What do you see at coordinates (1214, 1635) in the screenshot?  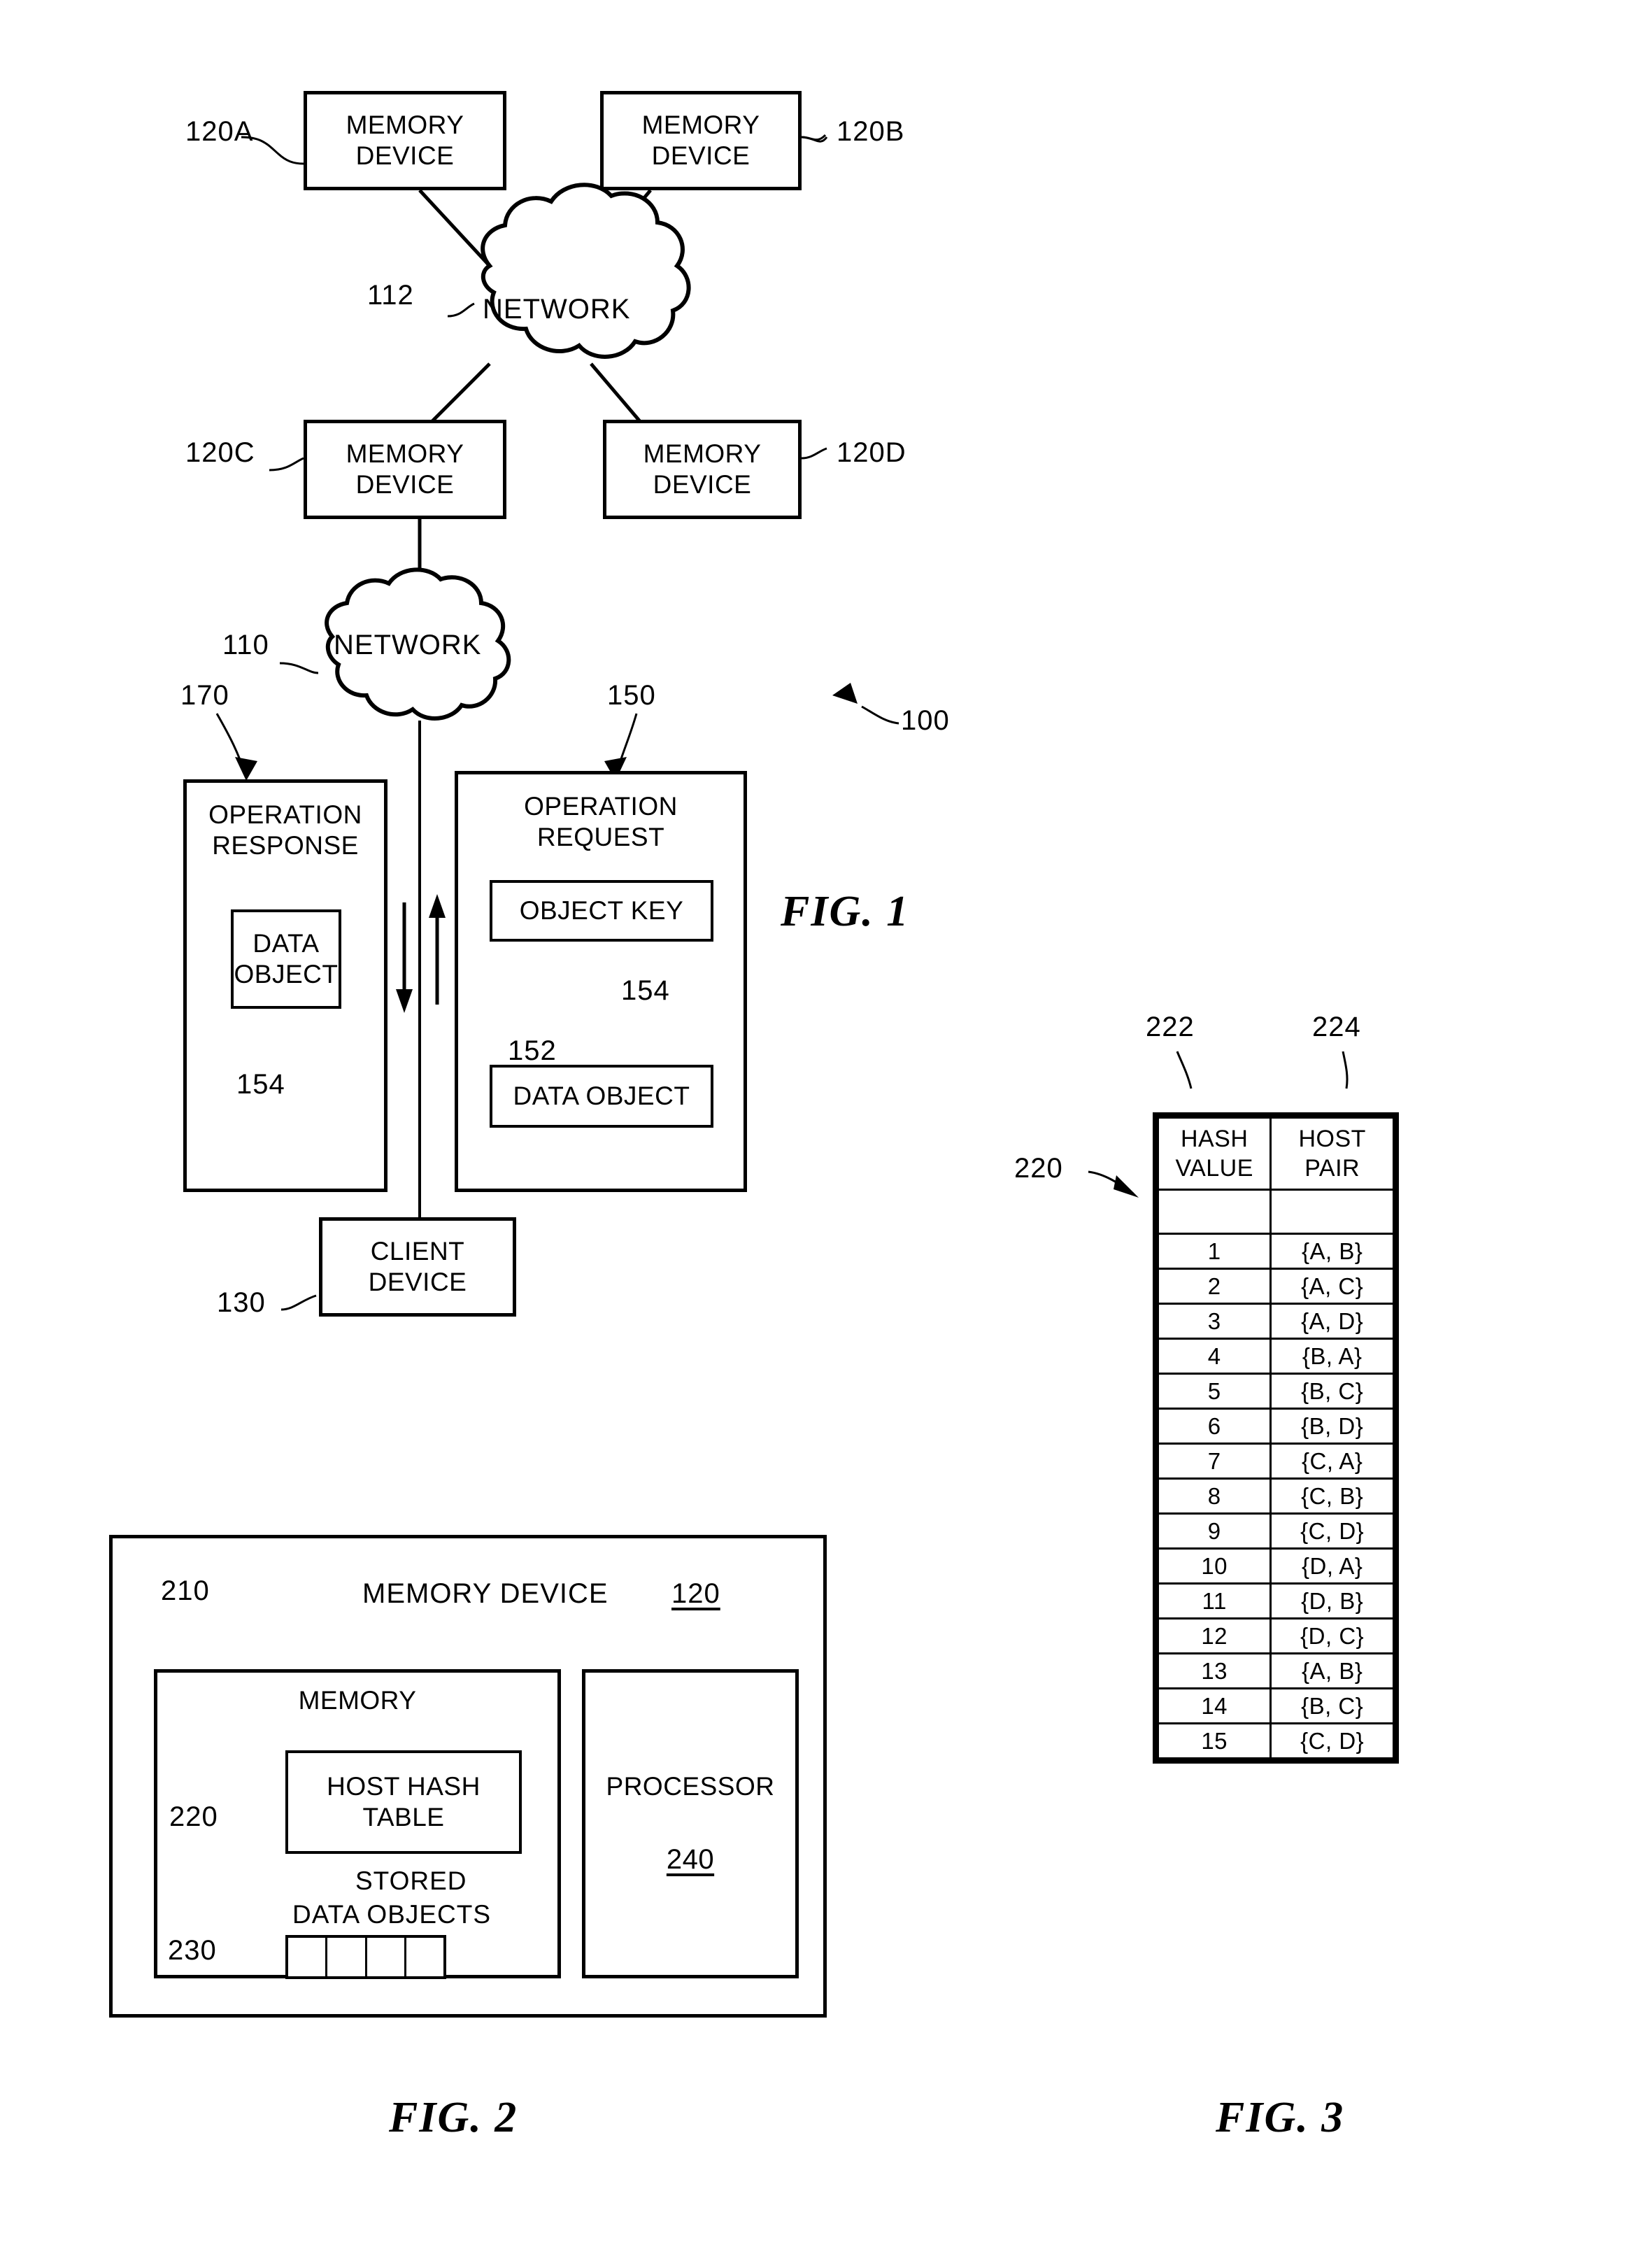 I see `cell-hash-value: 12` at bounding box center [1214, 1635].